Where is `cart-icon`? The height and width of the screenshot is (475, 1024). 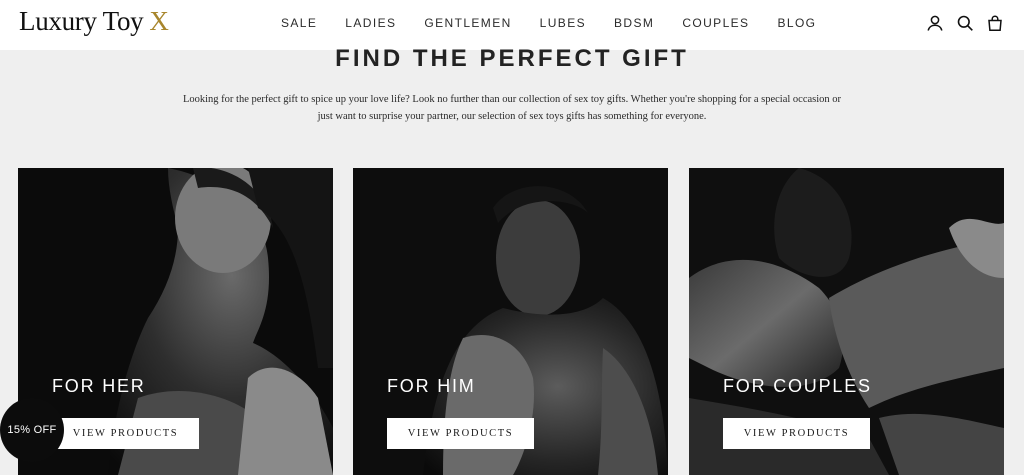 cart-icon is located at coordinates (995, 23).